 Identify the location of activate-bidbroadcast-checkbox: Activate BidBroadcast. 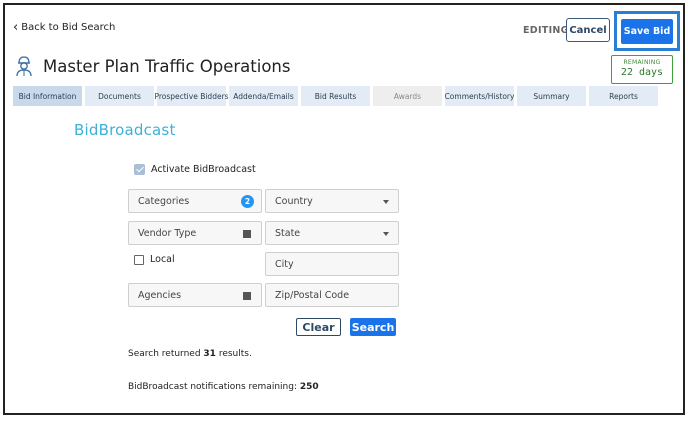
(195, 169).